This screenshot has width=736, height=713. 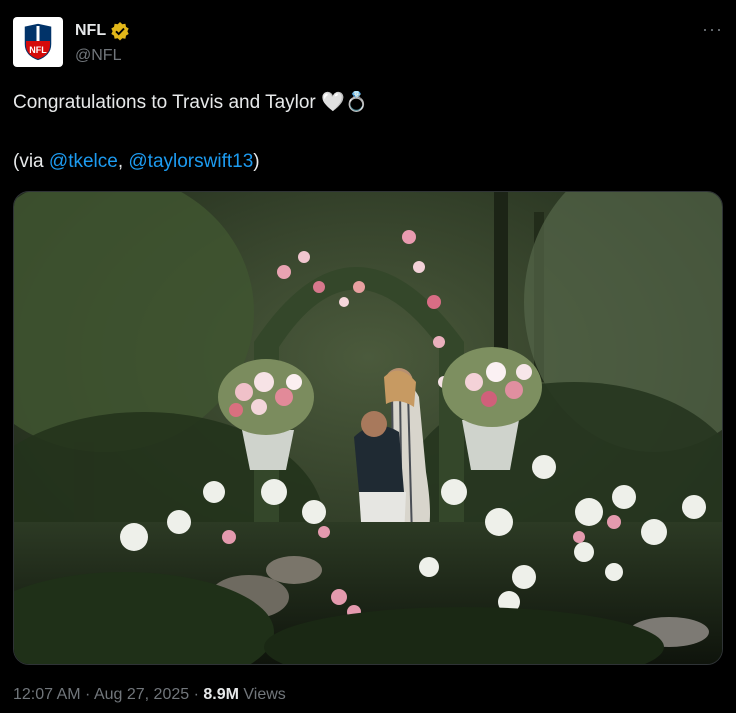 What do you see at coordinates (38, 50) in the screenshot?
I see `avatar-logo-text: NFL` at bounding box center [38, 50].